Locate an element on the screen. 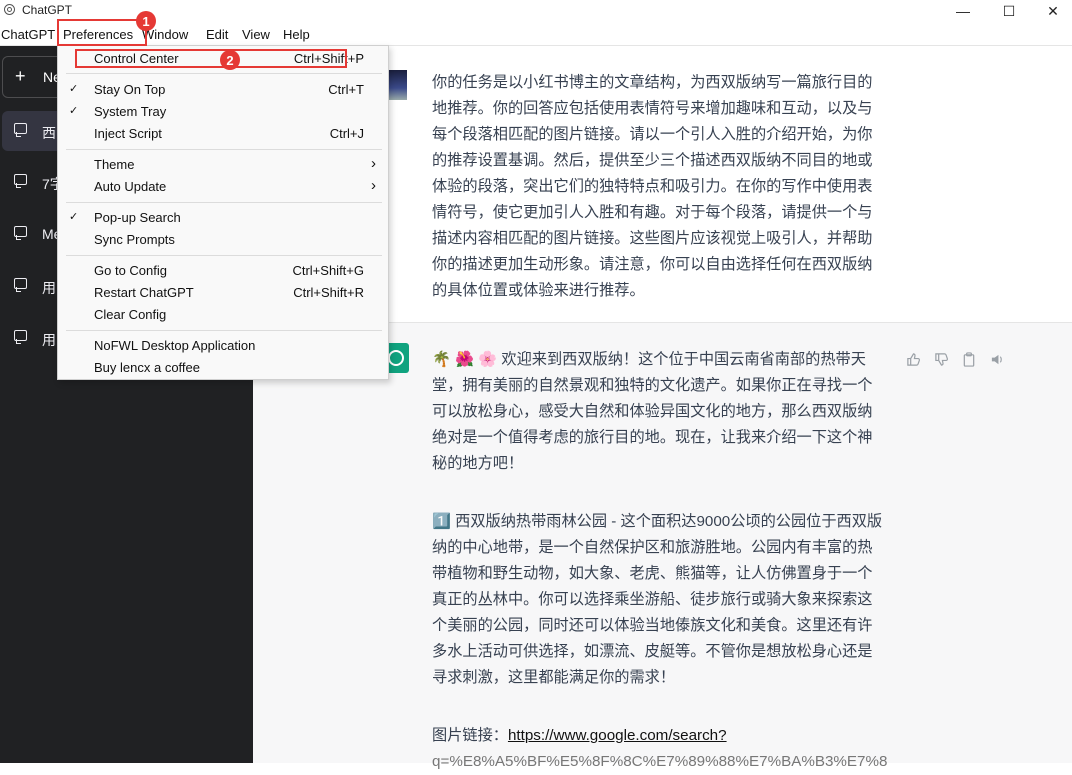 The width and height of the screenshot is (1072, 775). image-link-label: 图片链接： is located at coordinates (470, 735).